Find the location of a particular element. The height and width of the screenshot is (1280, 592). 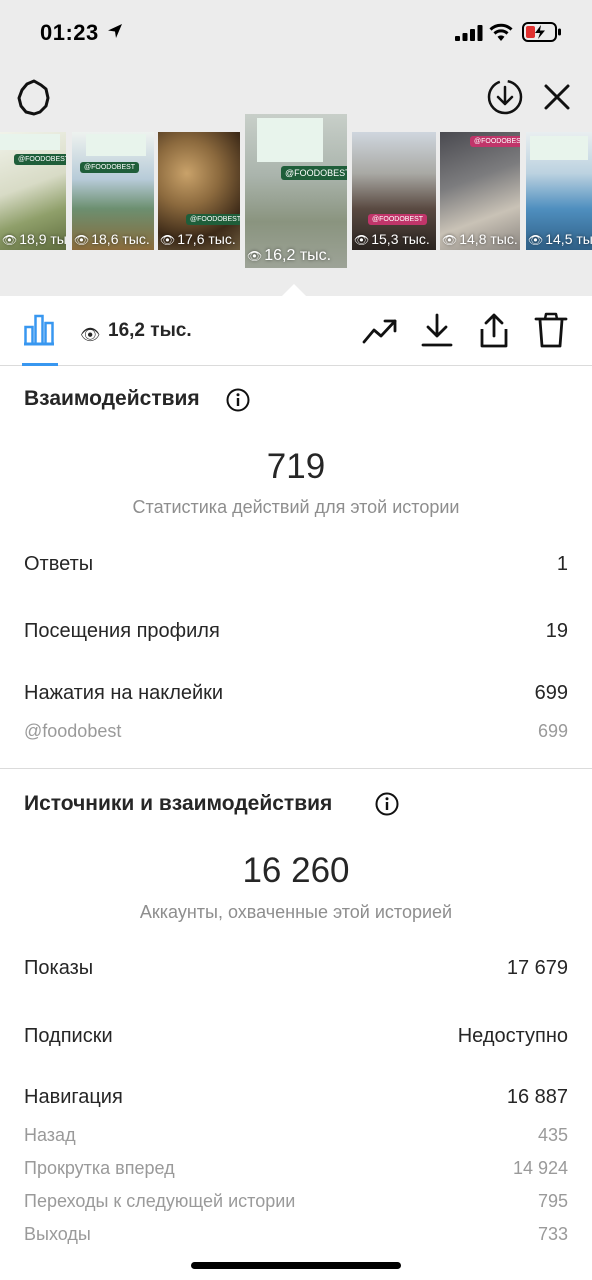

discovery-title: Источники и взаимодействия is located at coordinates (178, 803).